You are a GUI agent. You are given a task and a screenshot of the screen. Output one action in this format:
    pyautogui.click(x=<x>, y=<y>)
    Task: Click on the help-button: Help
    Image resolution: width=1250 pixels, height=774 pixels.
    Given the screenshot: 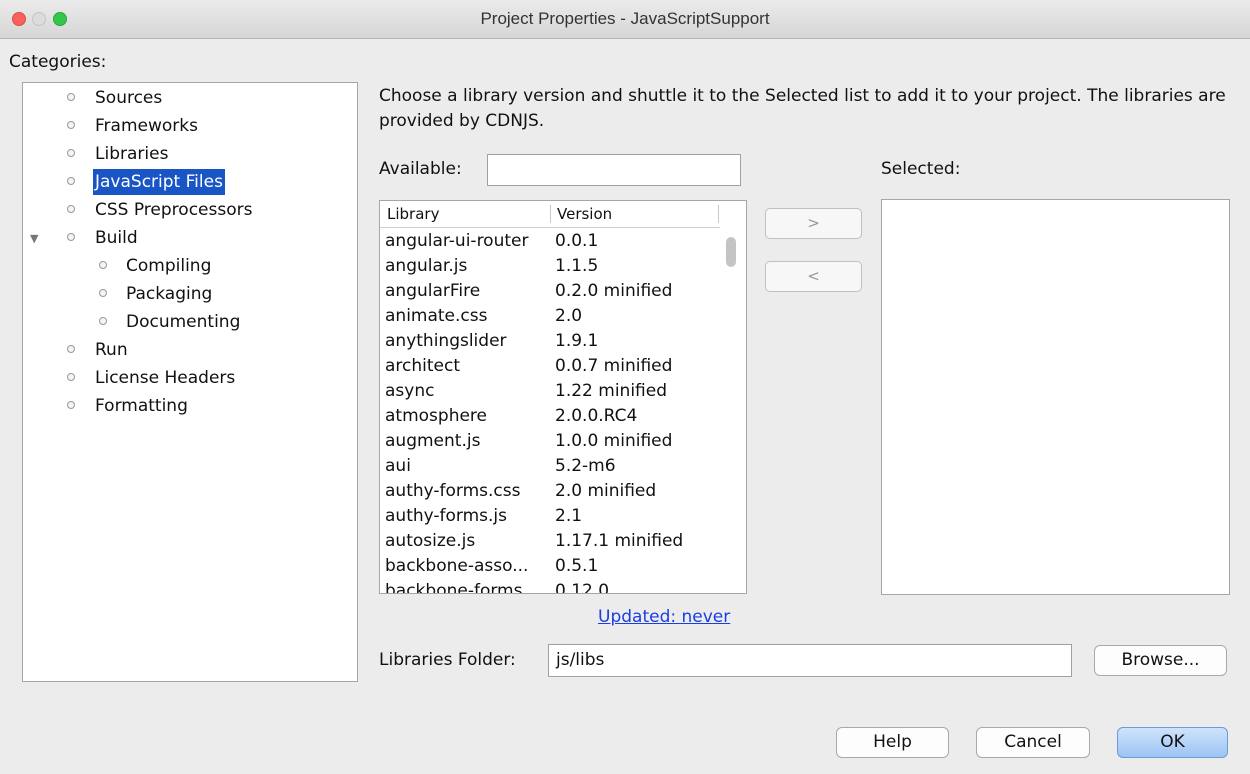 What is the action you would take?
    pyautogui.click(x=892, y=742)
    